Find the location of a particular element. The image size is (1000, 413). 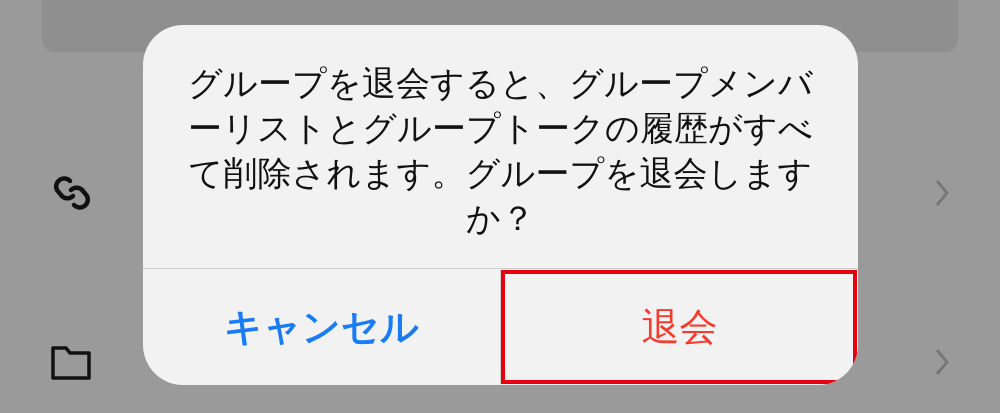

cancel-button: キャンセル is located at coordinates (321, 327).